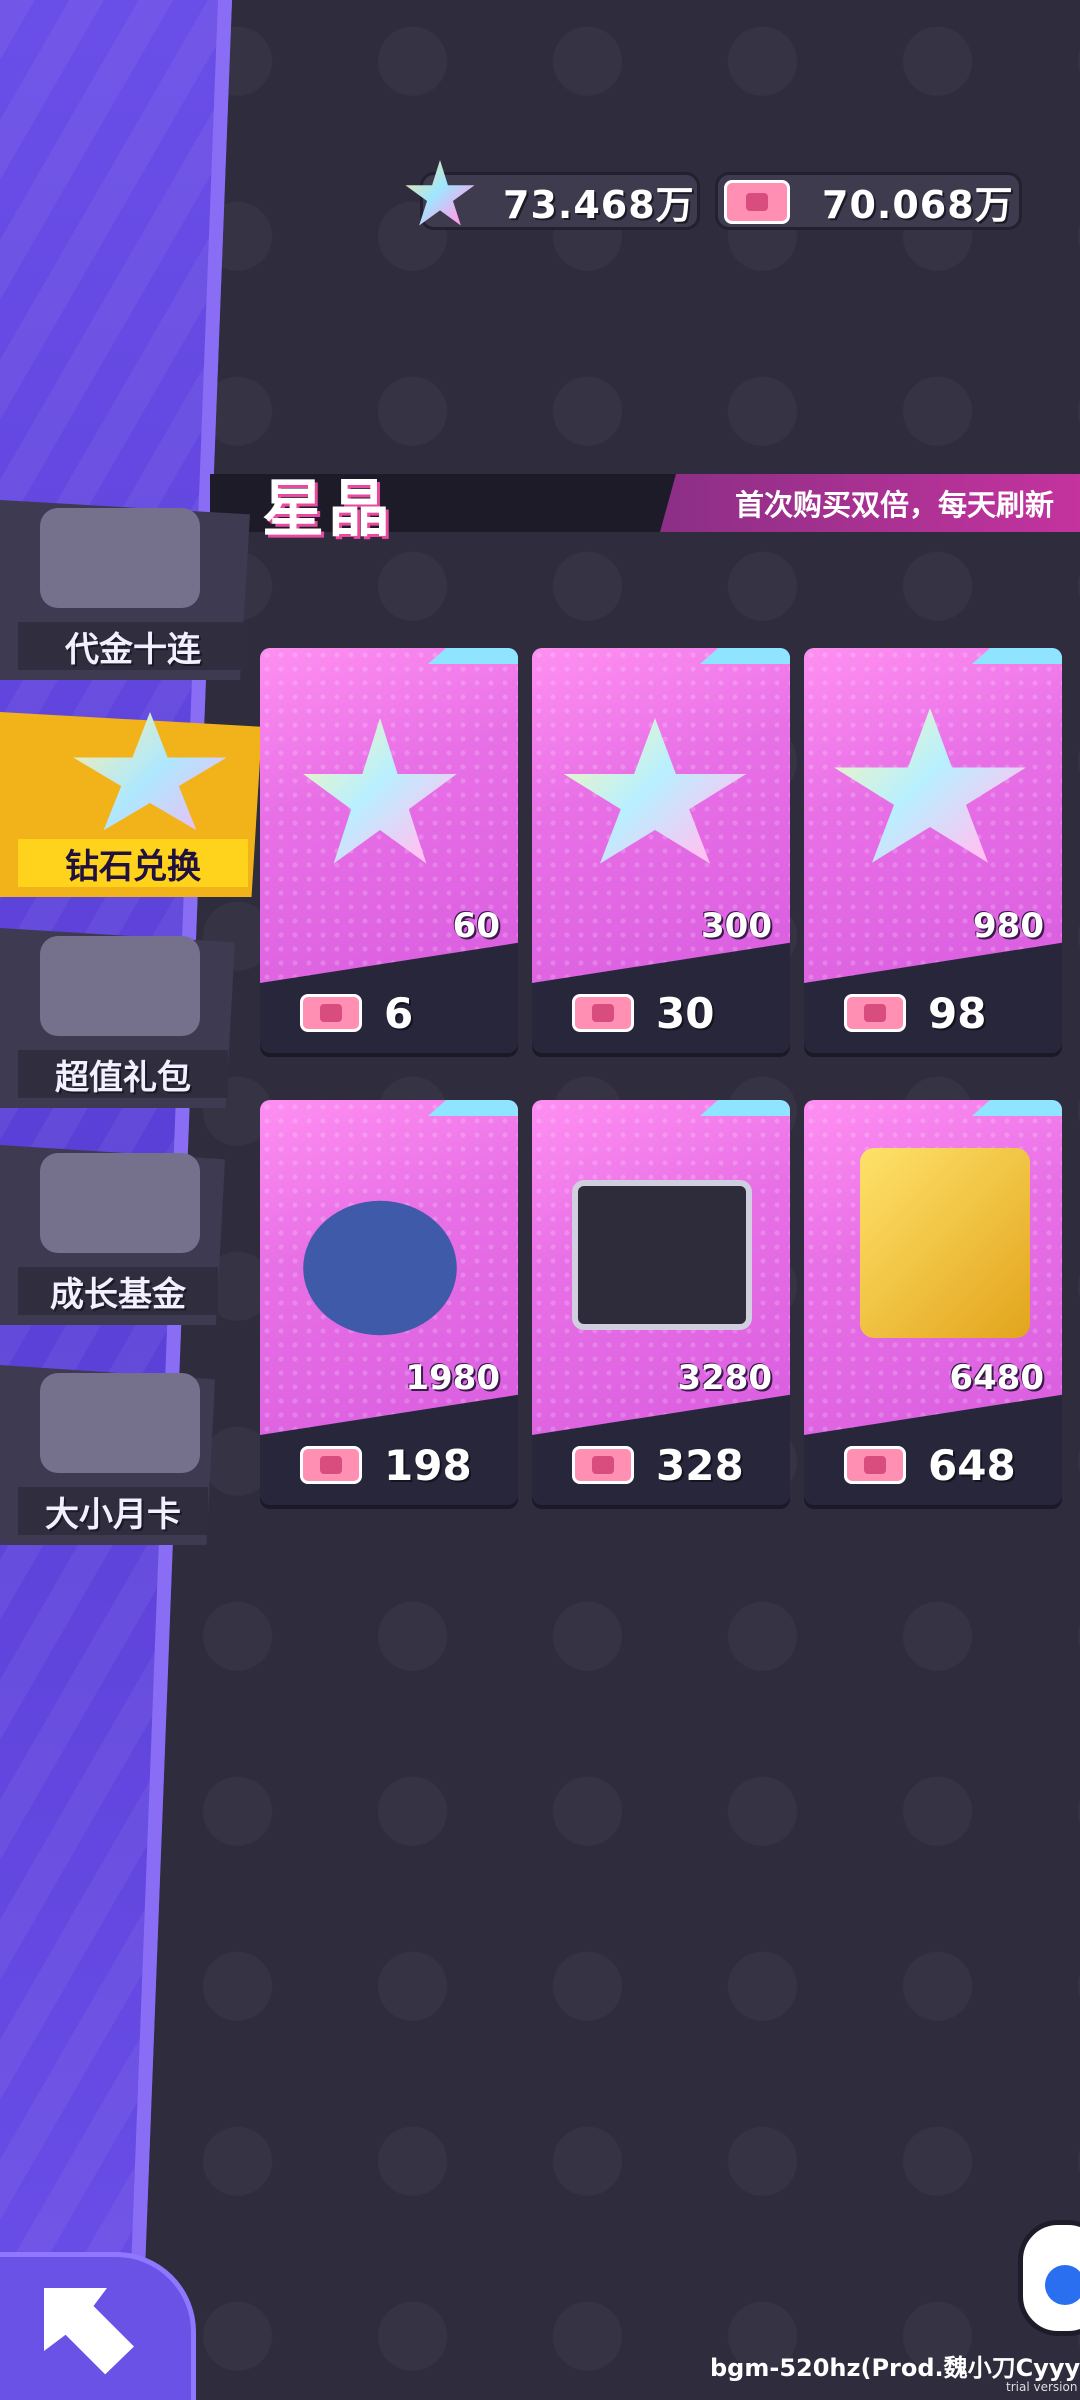  I want to click on star-safe-icon, so click(945, 1243).